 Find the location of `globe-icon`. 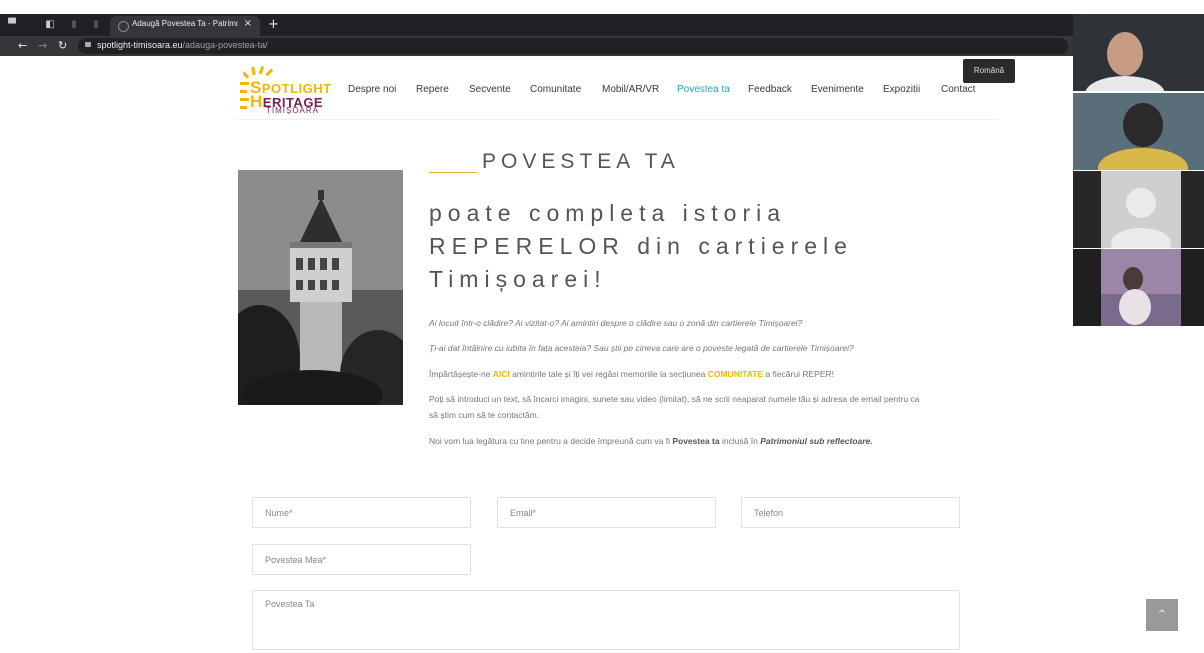

globe-icon is located at coordinates (123, 26).